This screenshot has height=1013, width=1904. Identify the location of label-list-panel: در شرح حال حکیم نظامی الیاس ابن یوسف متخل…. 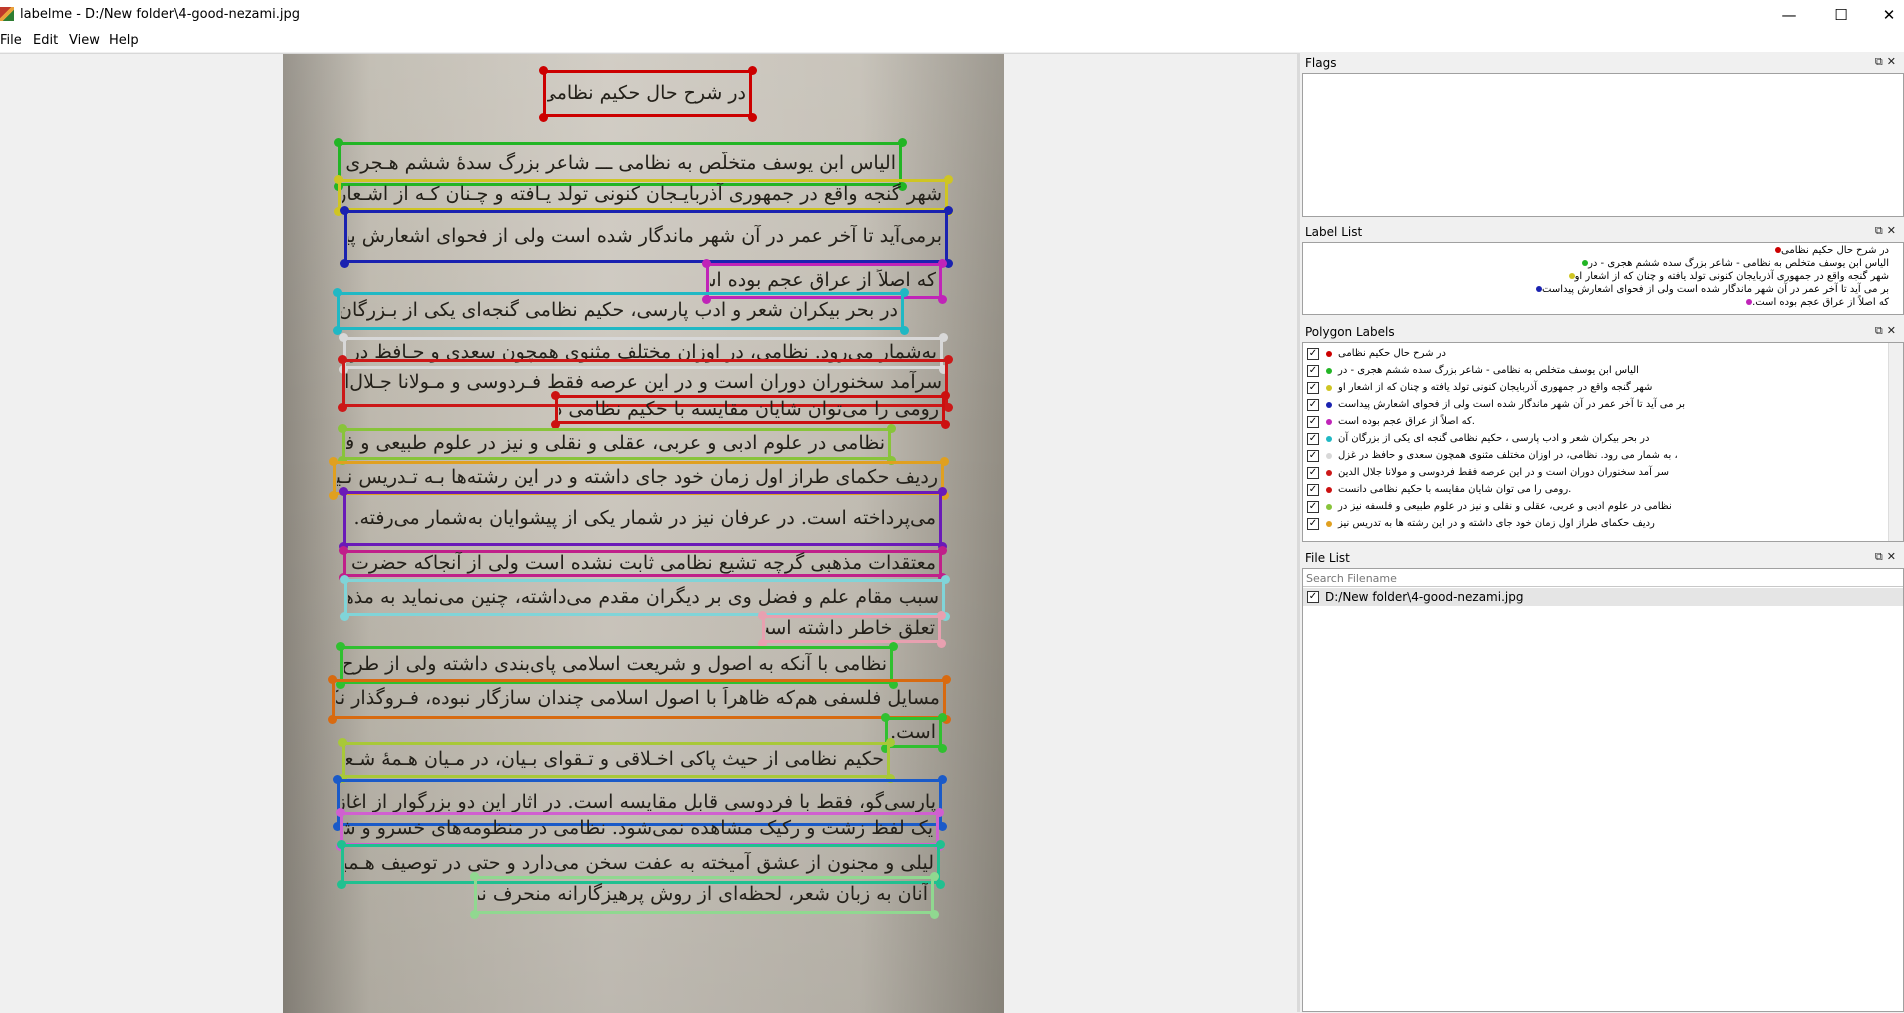
(1603, 278).